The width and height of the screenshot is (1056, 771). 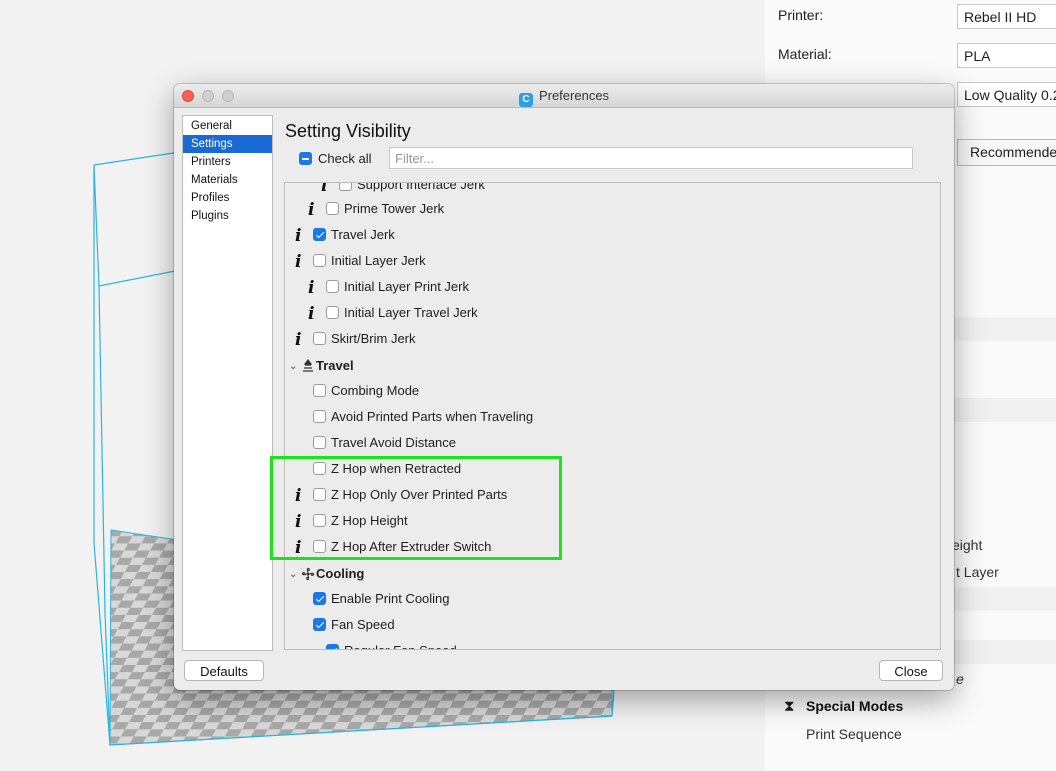 What do you see at coordinates (335, 365) in the screenshot?
I see `category-label: Travel` at bounding box center [335, 365].